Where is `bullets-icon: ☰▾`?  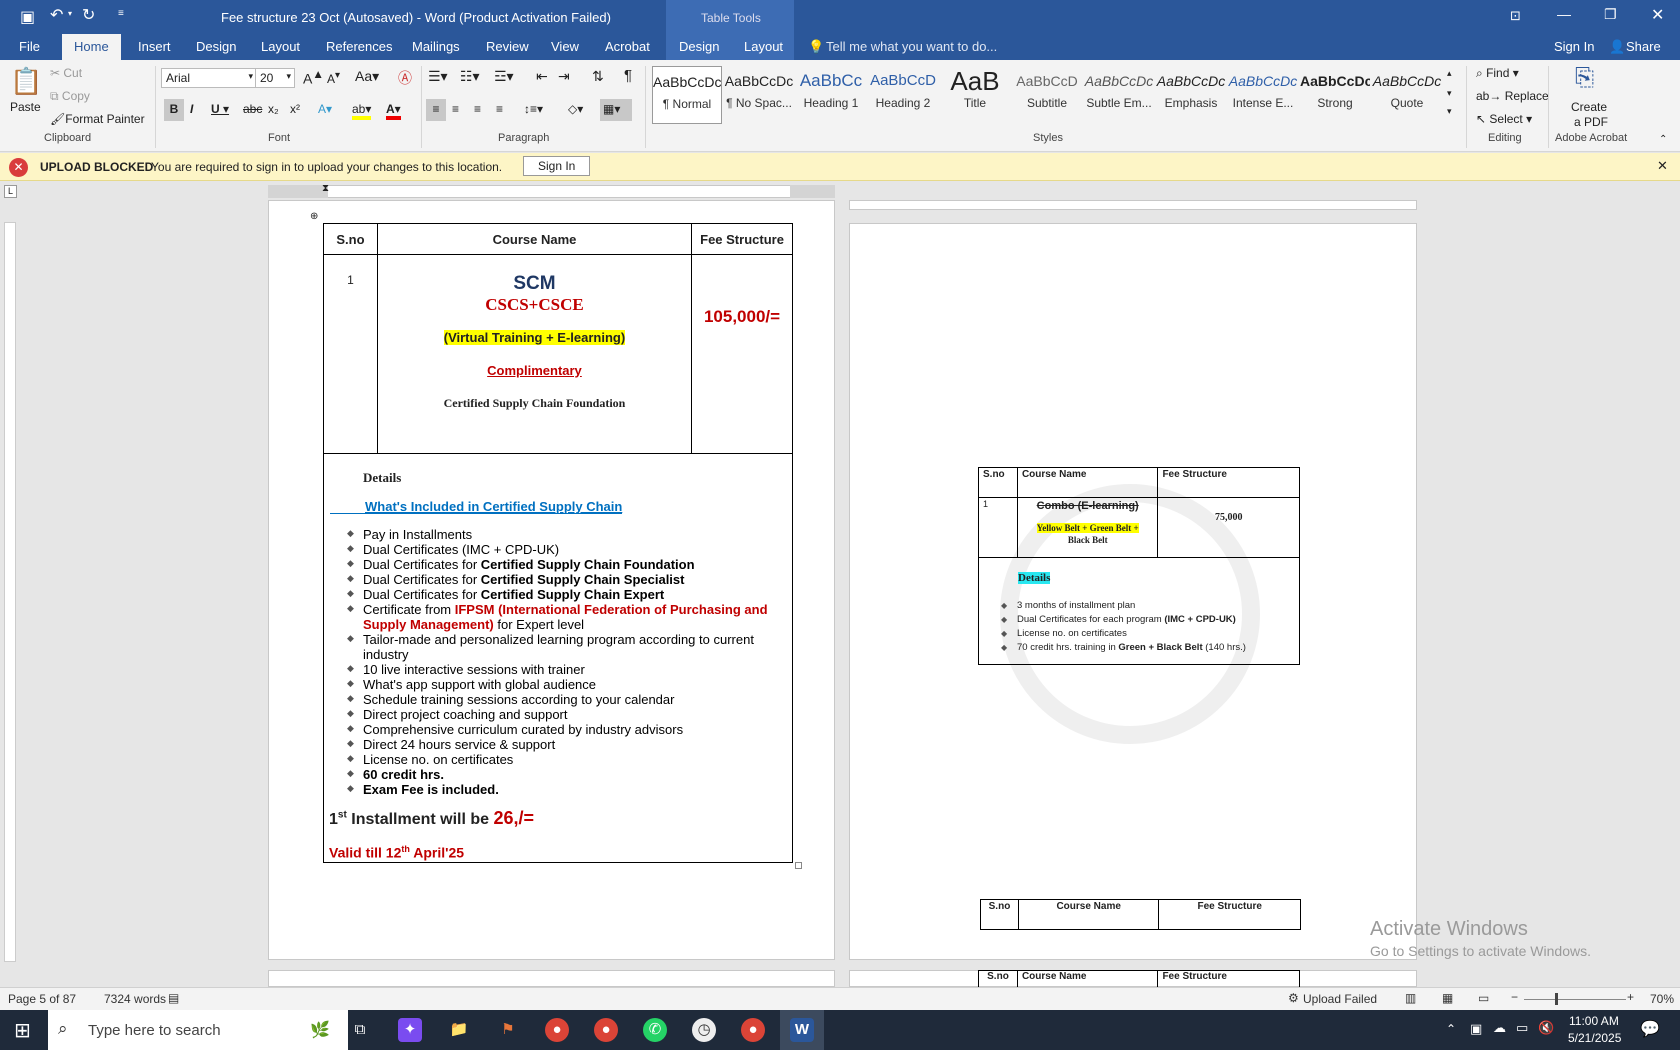
bullets-icon: ☰▾ is located at coordinates (438, 76).